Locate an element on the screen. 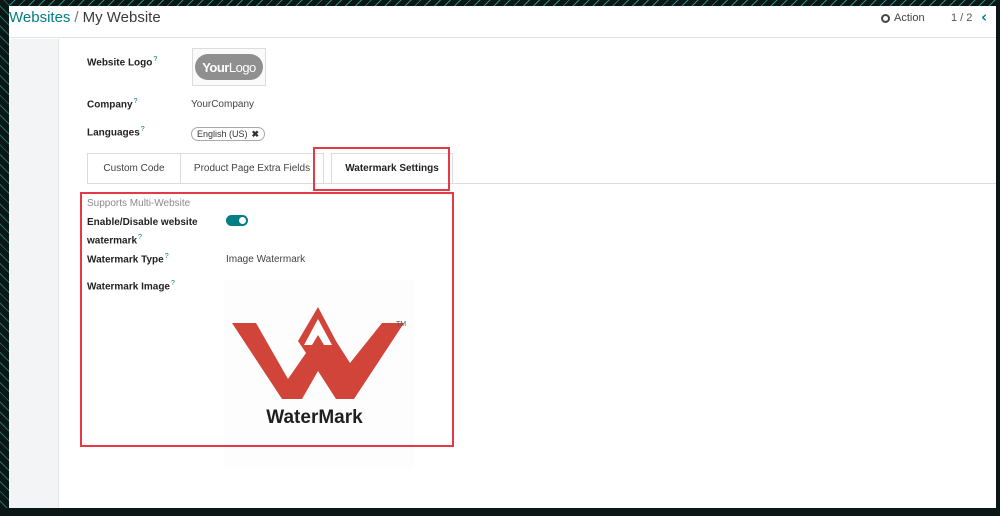  tab-custom-code: Custom Code is located at coordinates (134, 168).